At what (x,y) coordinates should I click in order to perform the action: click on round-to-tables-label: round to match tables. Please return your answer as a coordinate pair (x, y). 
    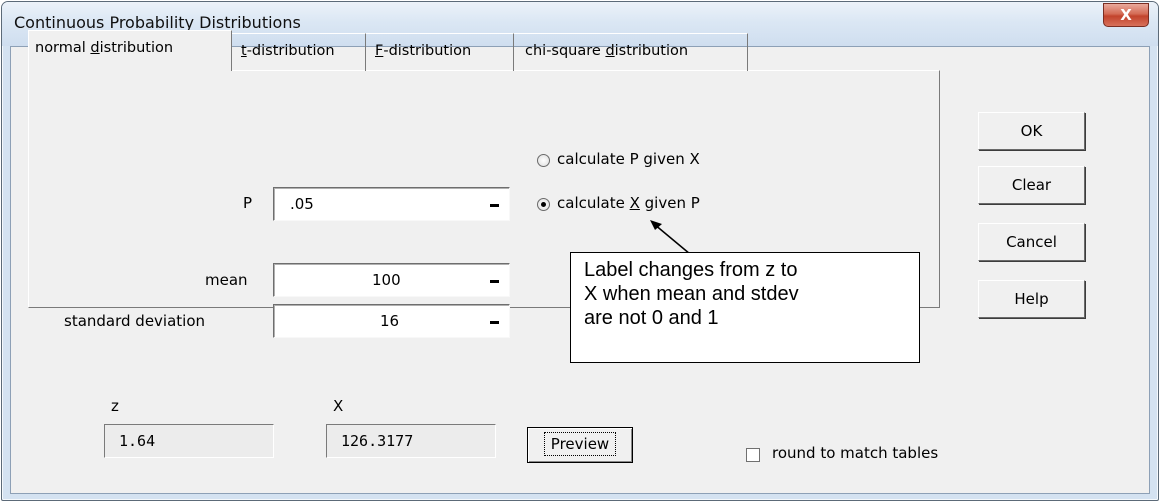
    Looking at the image, I should click on (855, 453).